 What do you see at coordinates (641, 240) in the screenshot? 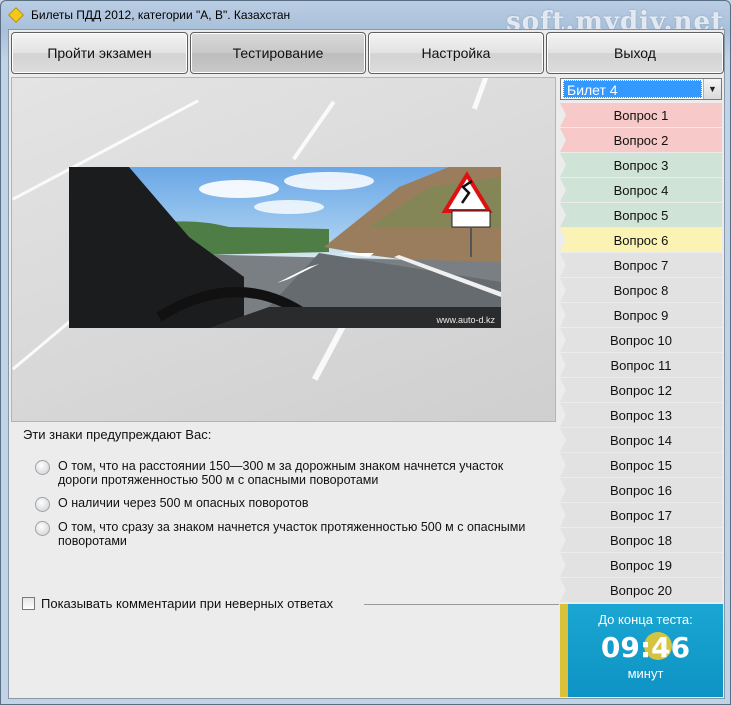
I see `question-list-item: Вопрос 6` at bounding box center [641, 240].